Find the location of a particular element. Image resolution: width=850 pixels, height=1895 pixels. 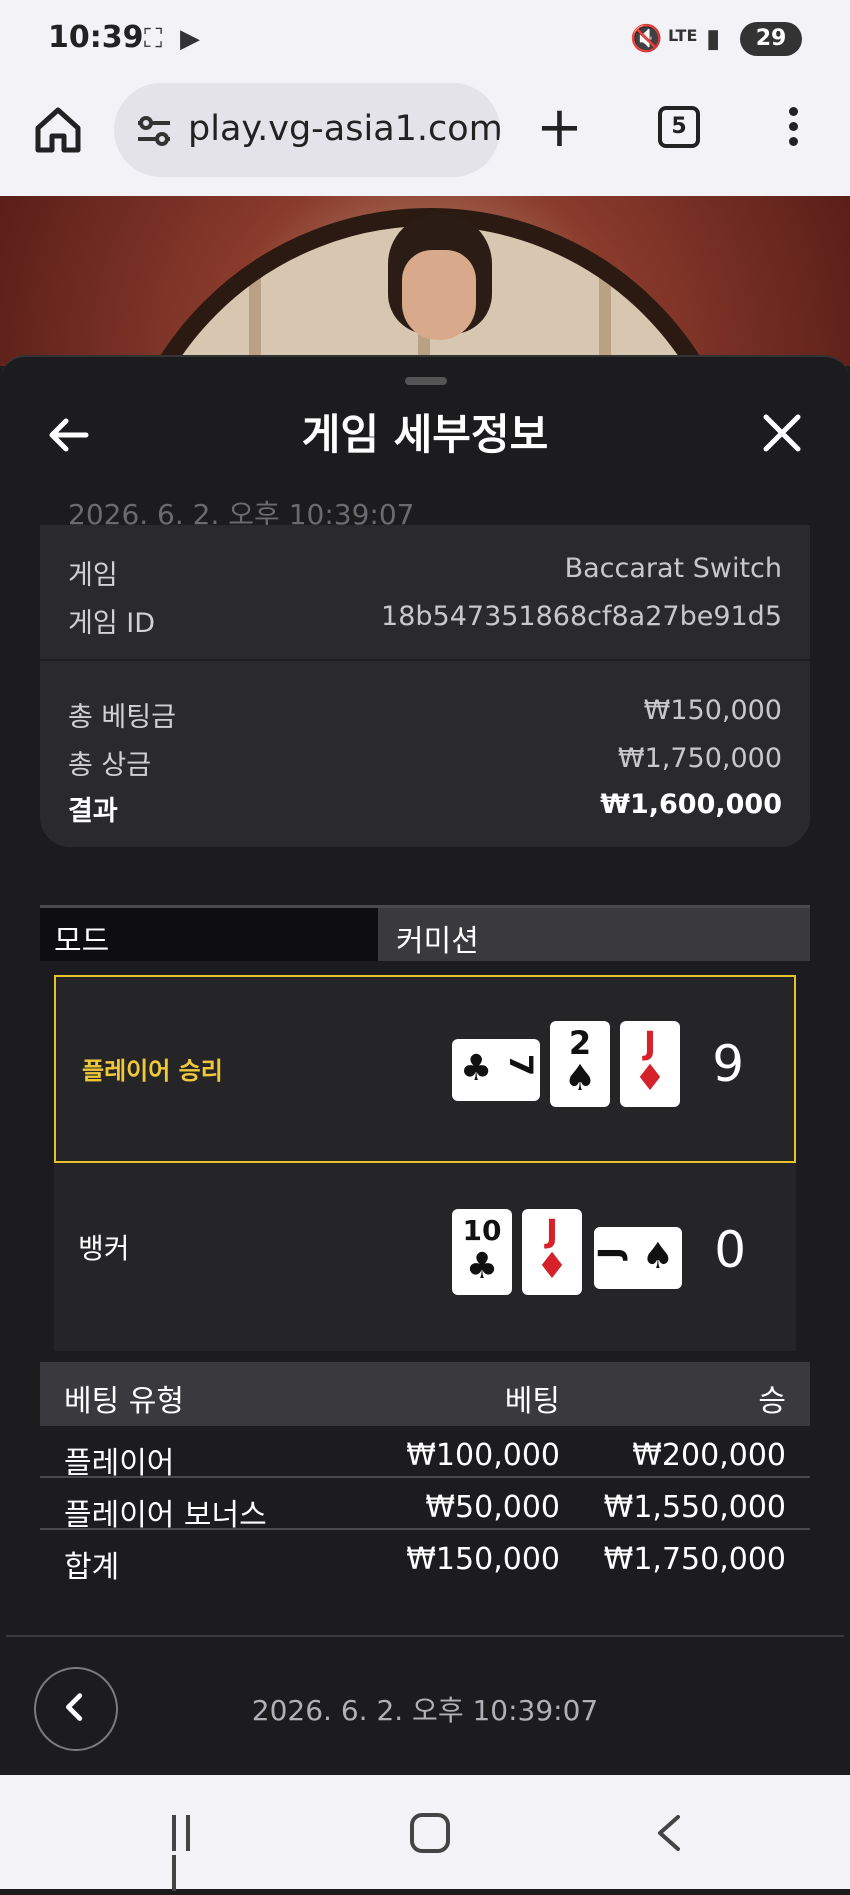

cell-total-bet: ₩150,000 is located at coordinates (483, 1559).